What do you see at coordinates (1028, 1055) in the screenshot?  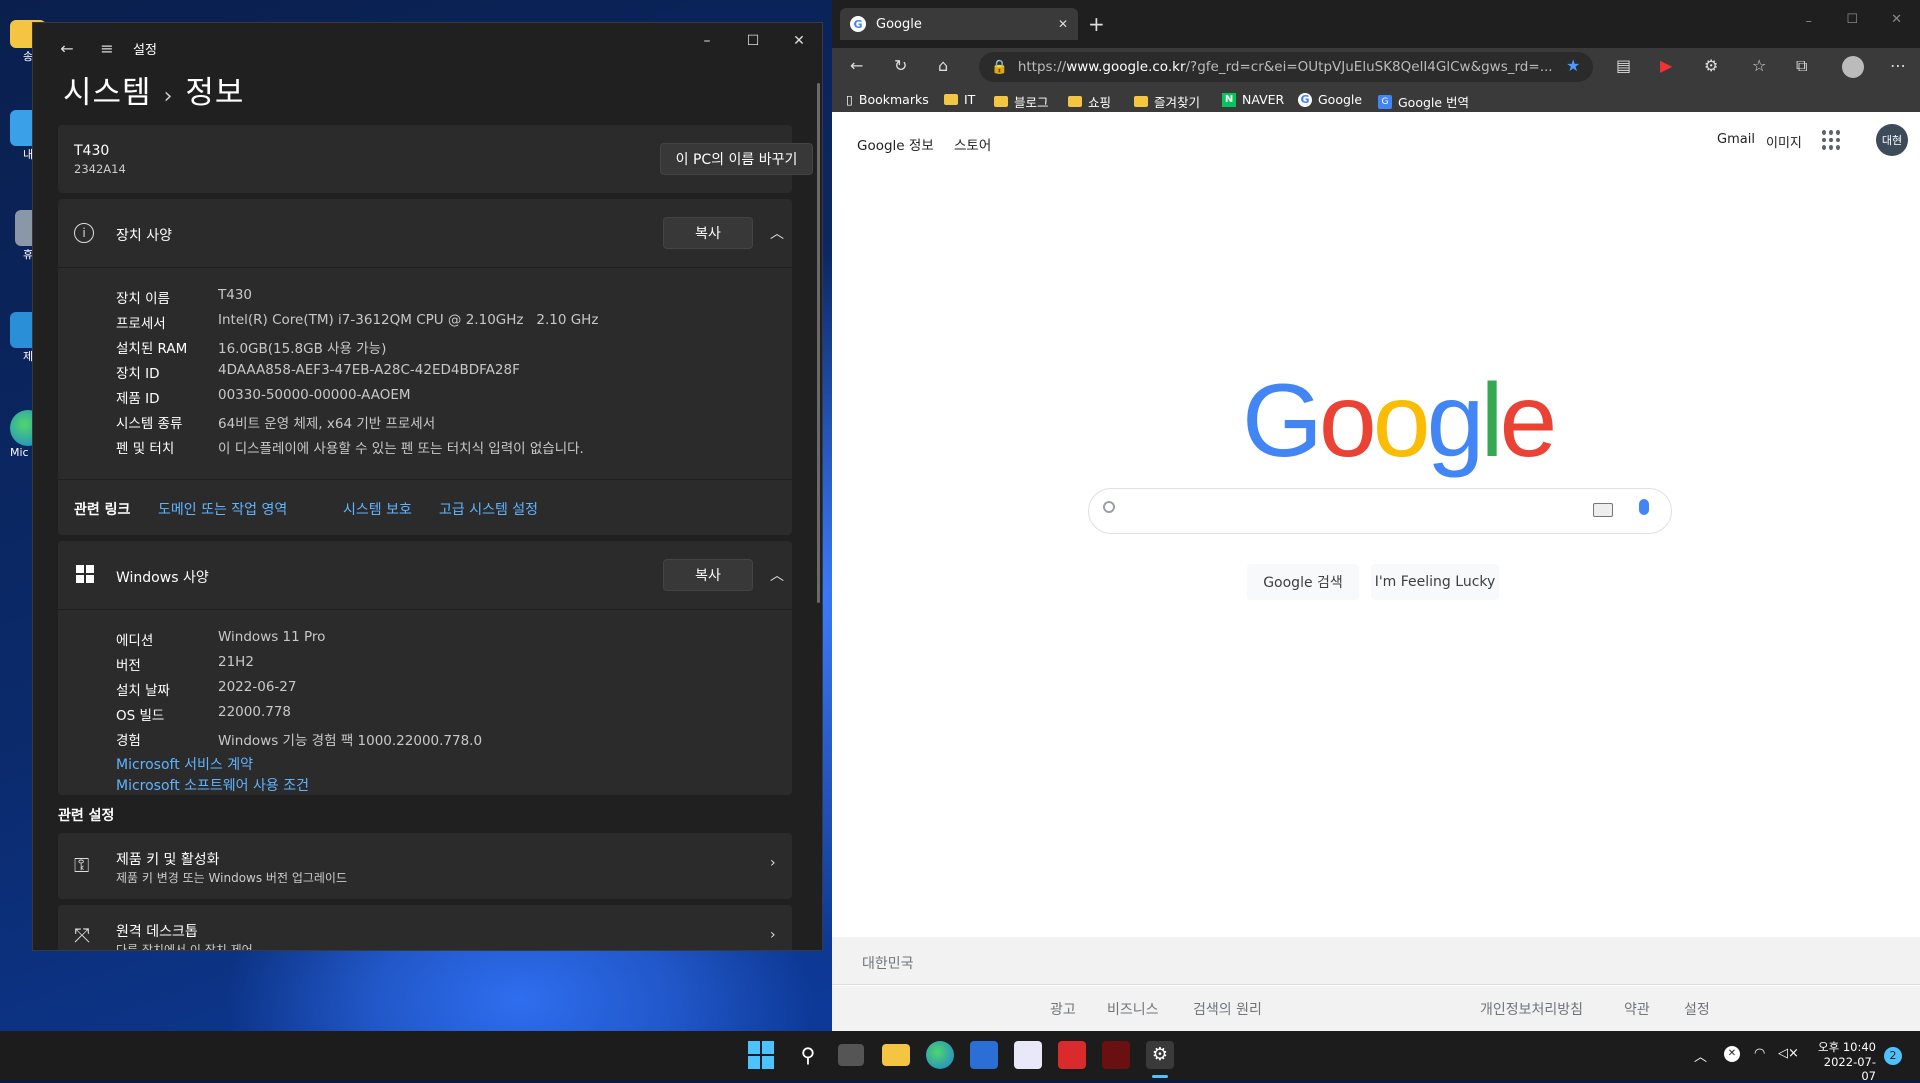 I see `paint-icon` at bounding box center [1028, 1055].